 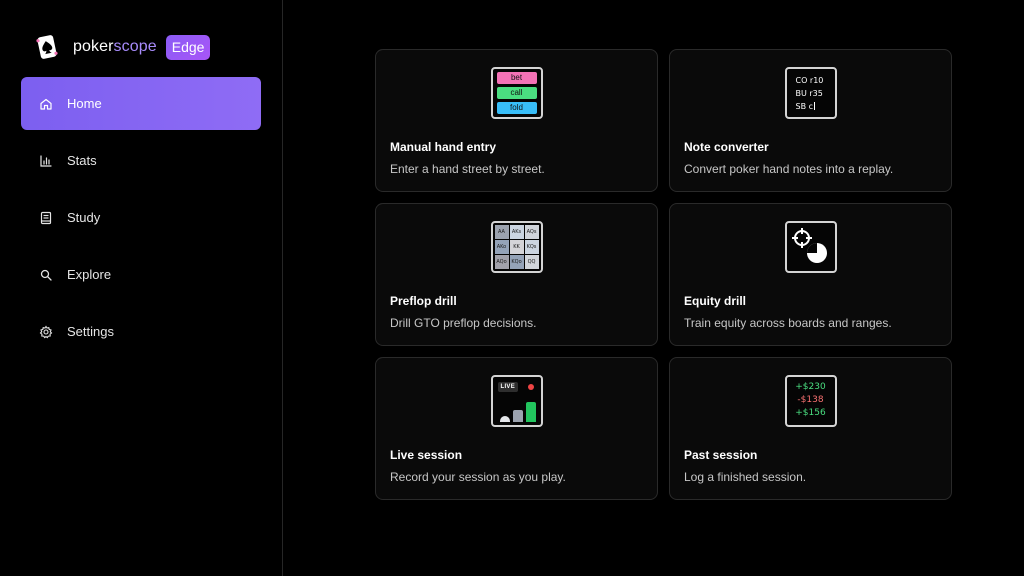 What do you see at coordinates (815, 106) in the screenshot?
I see `text-caret` at bounding box center [815, 106].